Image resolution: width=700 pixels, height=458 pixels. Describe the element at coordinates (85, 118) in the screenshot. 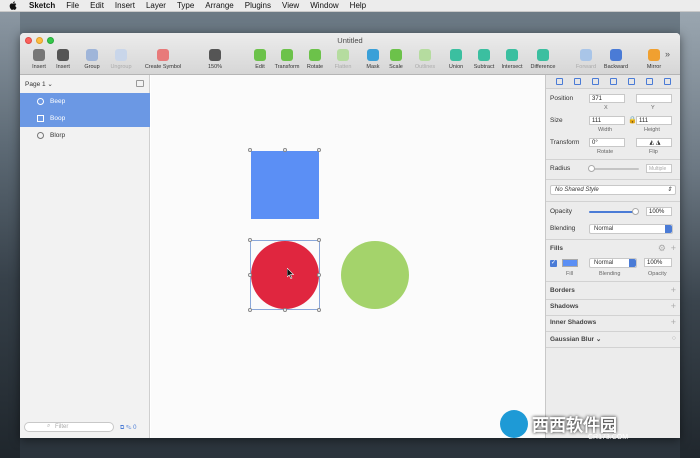

I see `layer-item-boop: Boop` at that location.